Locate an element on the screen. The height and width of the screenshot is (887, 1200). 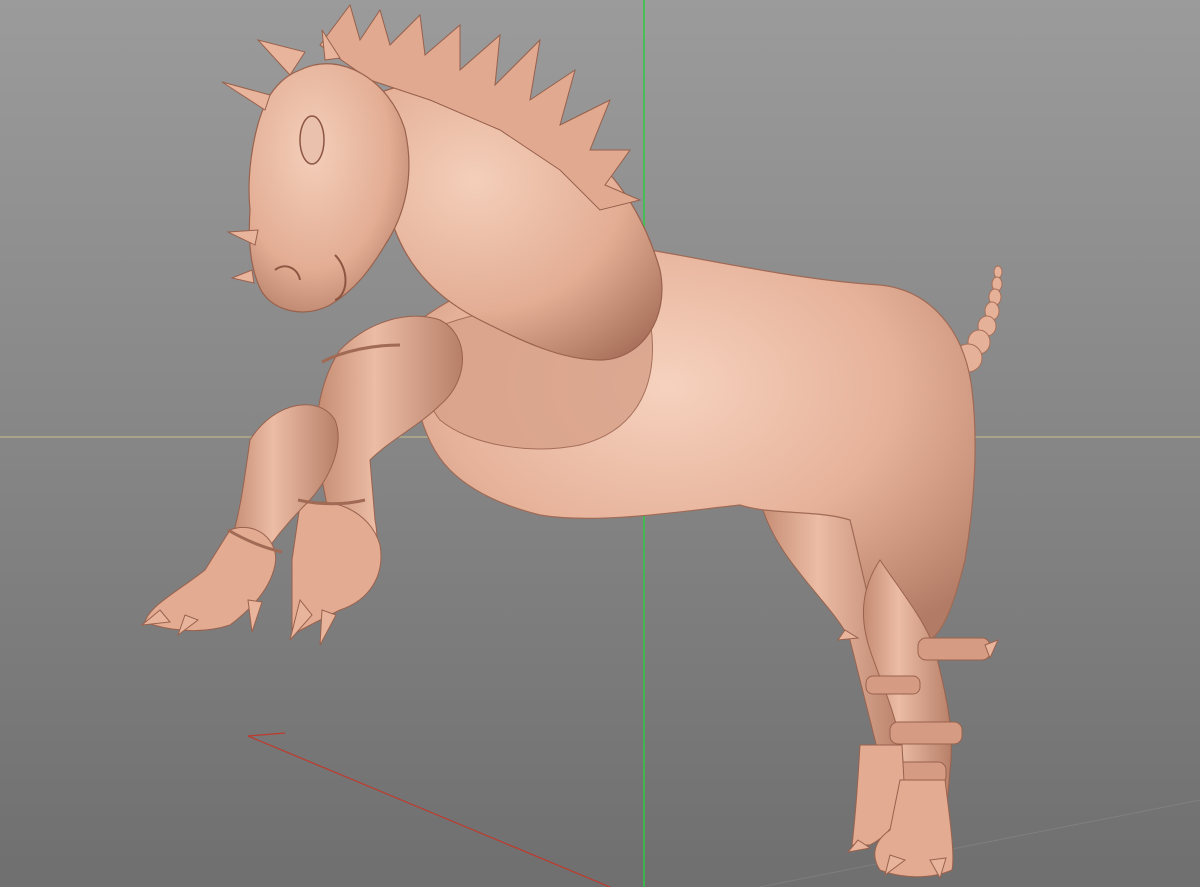
horse-eye is located at coordinates (312, 140).